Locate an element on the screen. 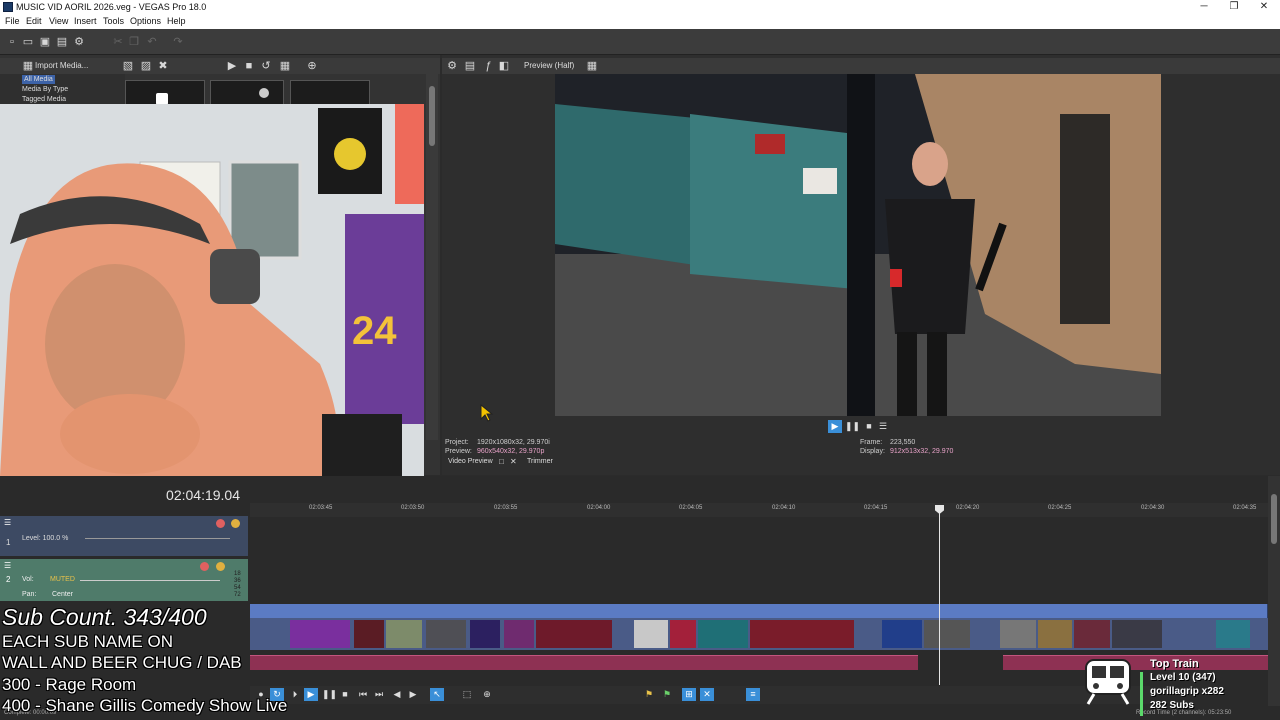 This screenshot has width=1280, height=720. cut-icon: ✂ is located at coordinates (118, 42).